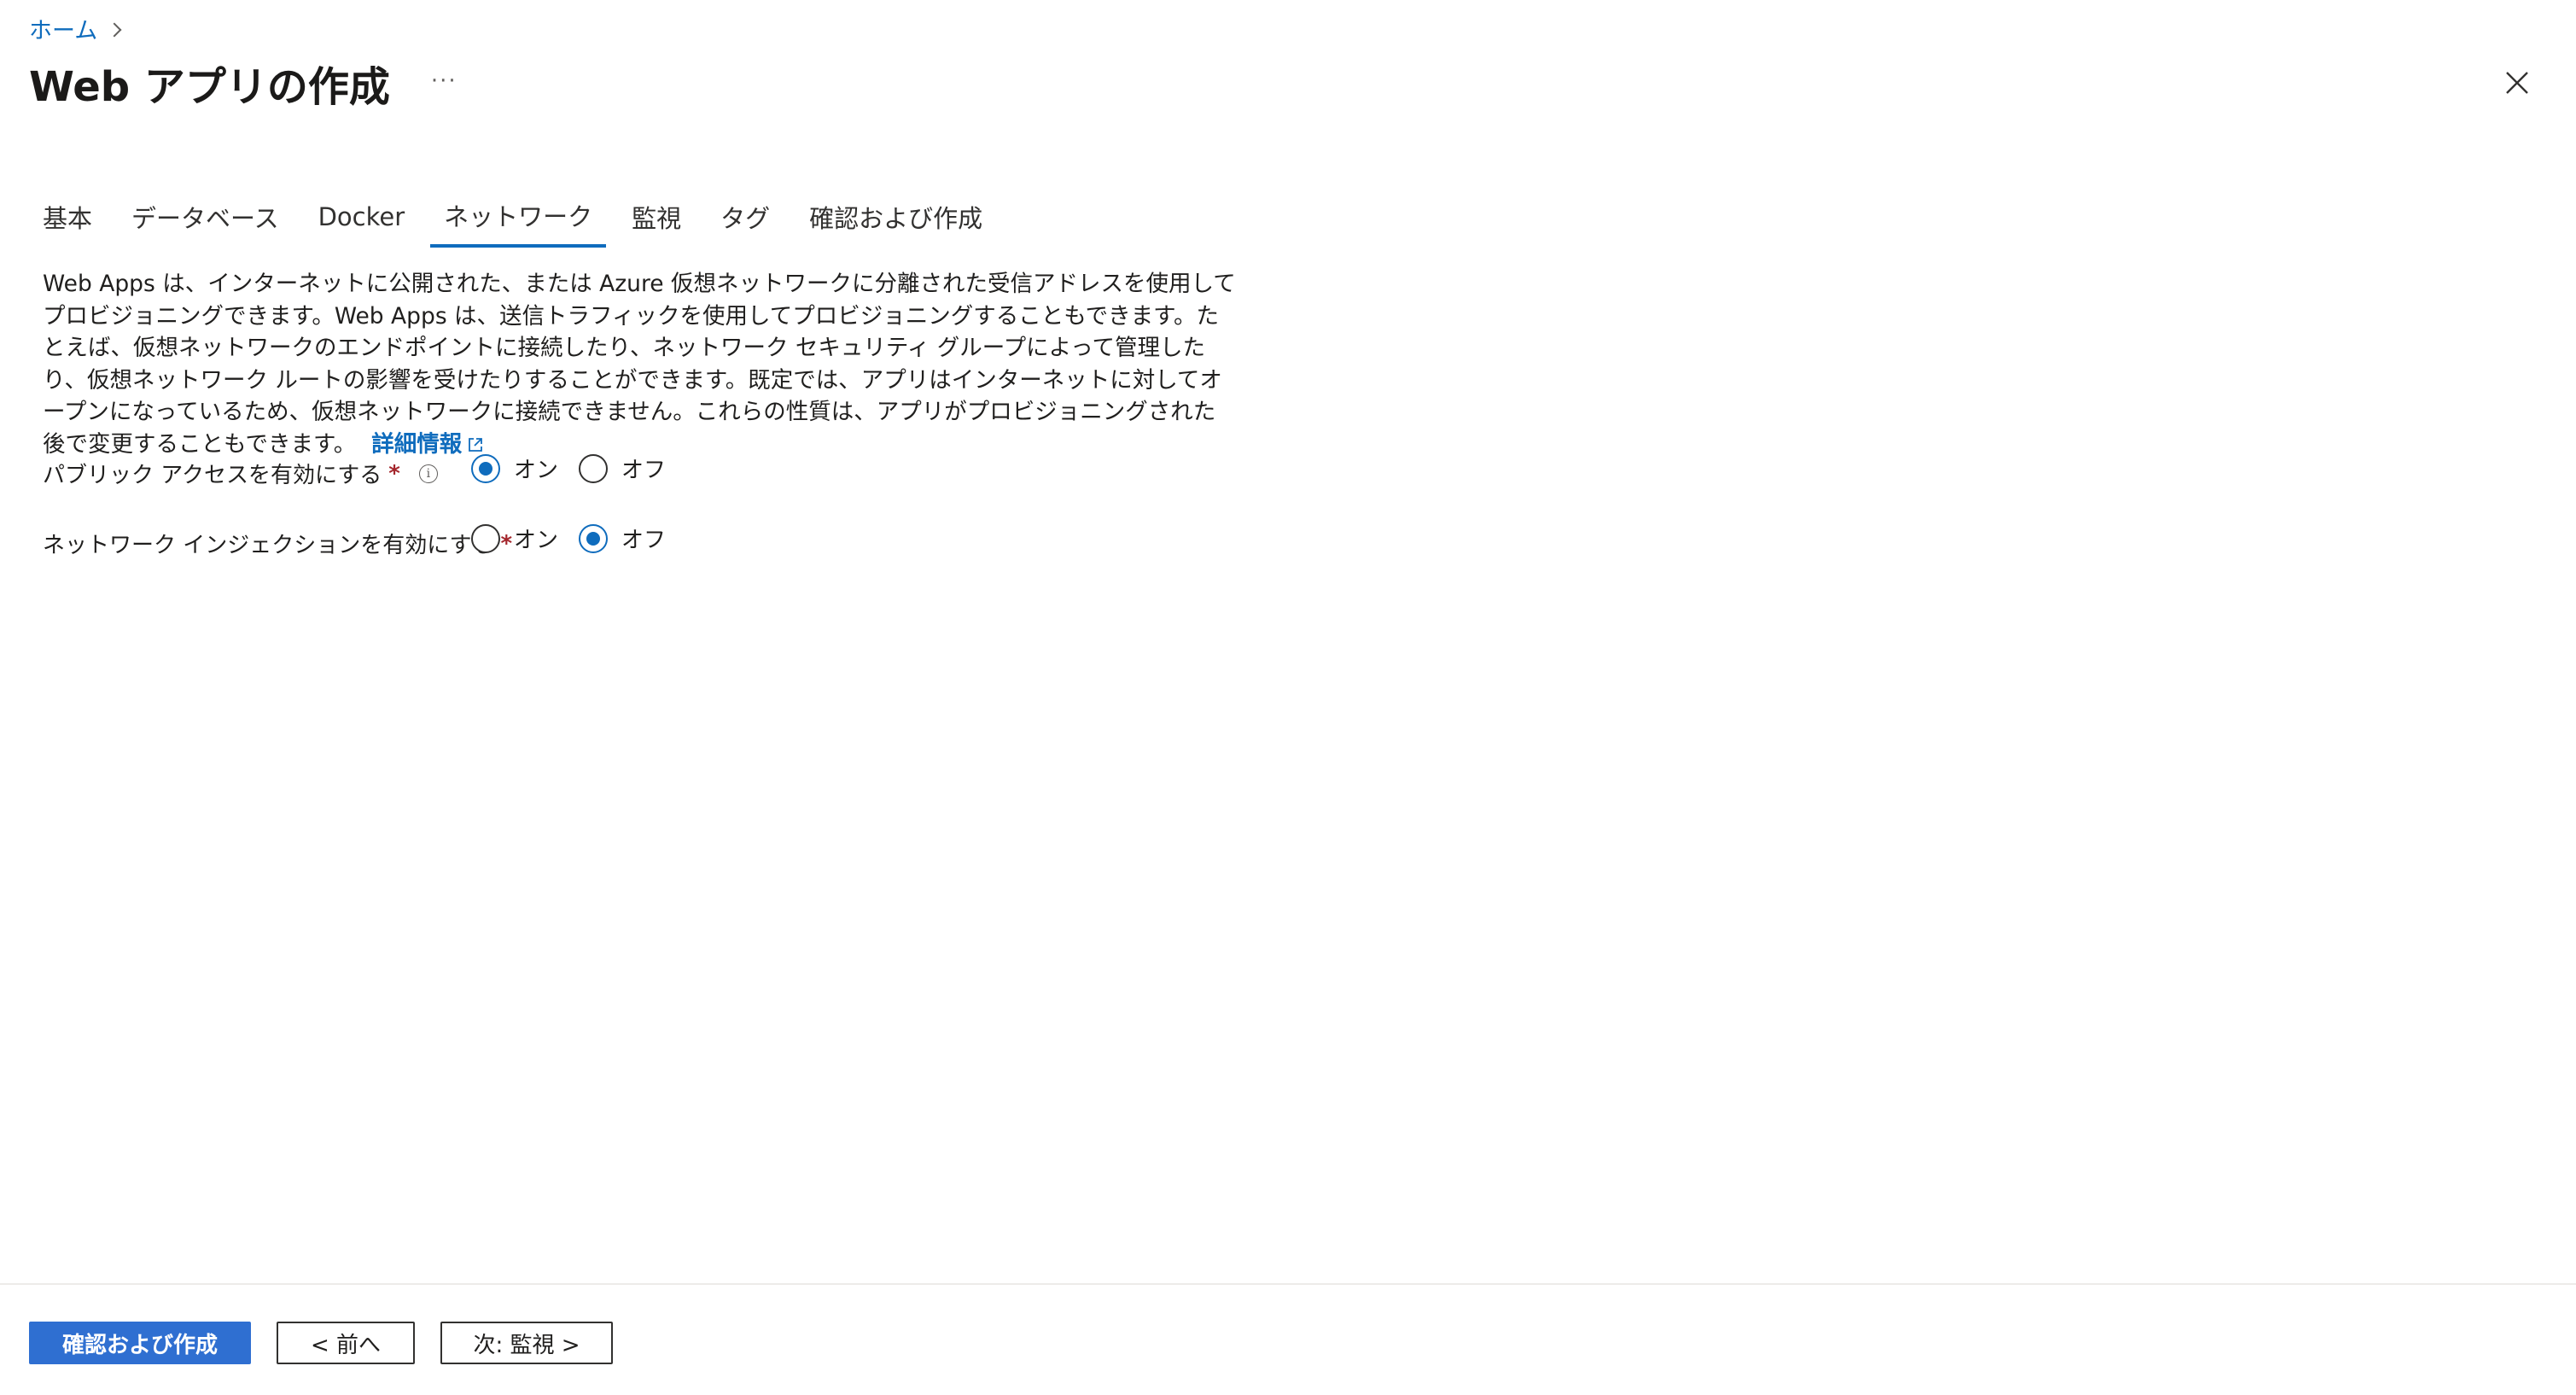 The width and height of the screenshot is (2576, 1395). I want to click on tab-networking: ネットワーク, so click(518, 217).